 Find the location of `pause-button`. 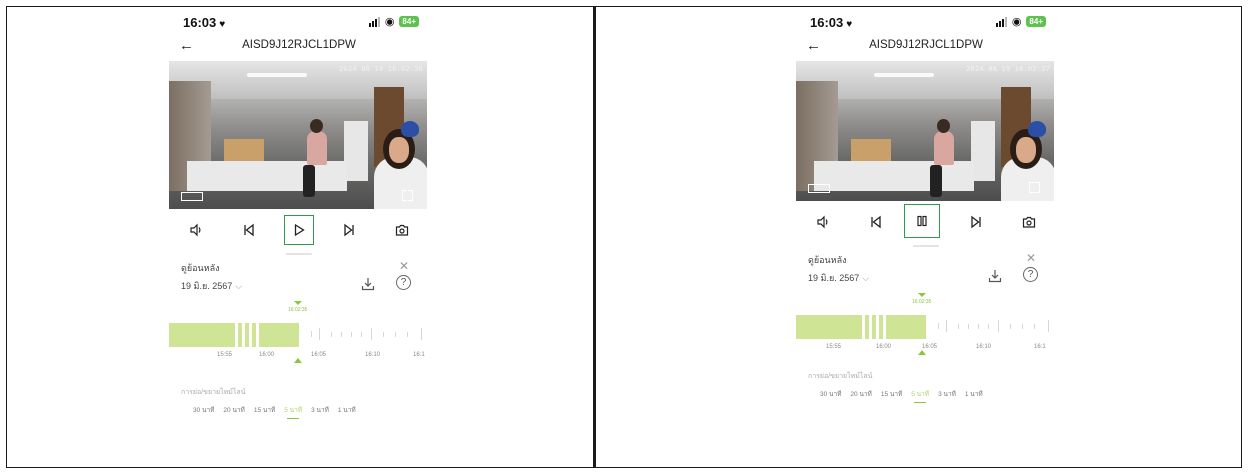

pause-button is located at coordinates (922, 221).